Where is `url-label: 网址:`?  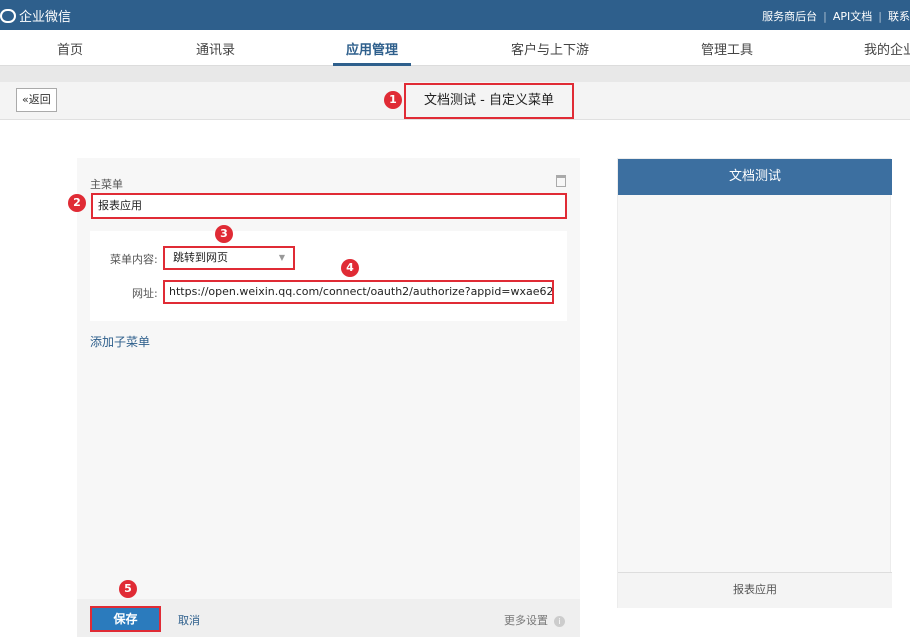 url-label: 网址: is located at coordinates (145, 293).